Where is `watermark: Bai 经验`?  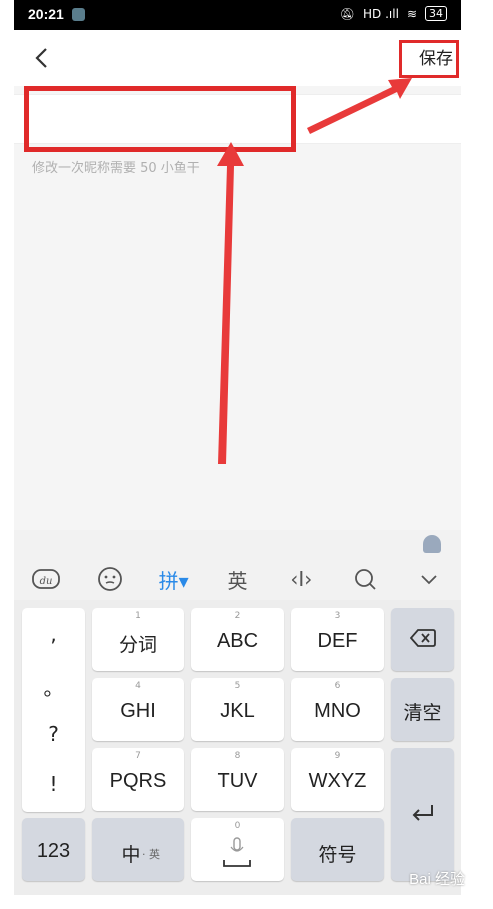
watermark: Bai 经验 is located at coordinates (437, 879).